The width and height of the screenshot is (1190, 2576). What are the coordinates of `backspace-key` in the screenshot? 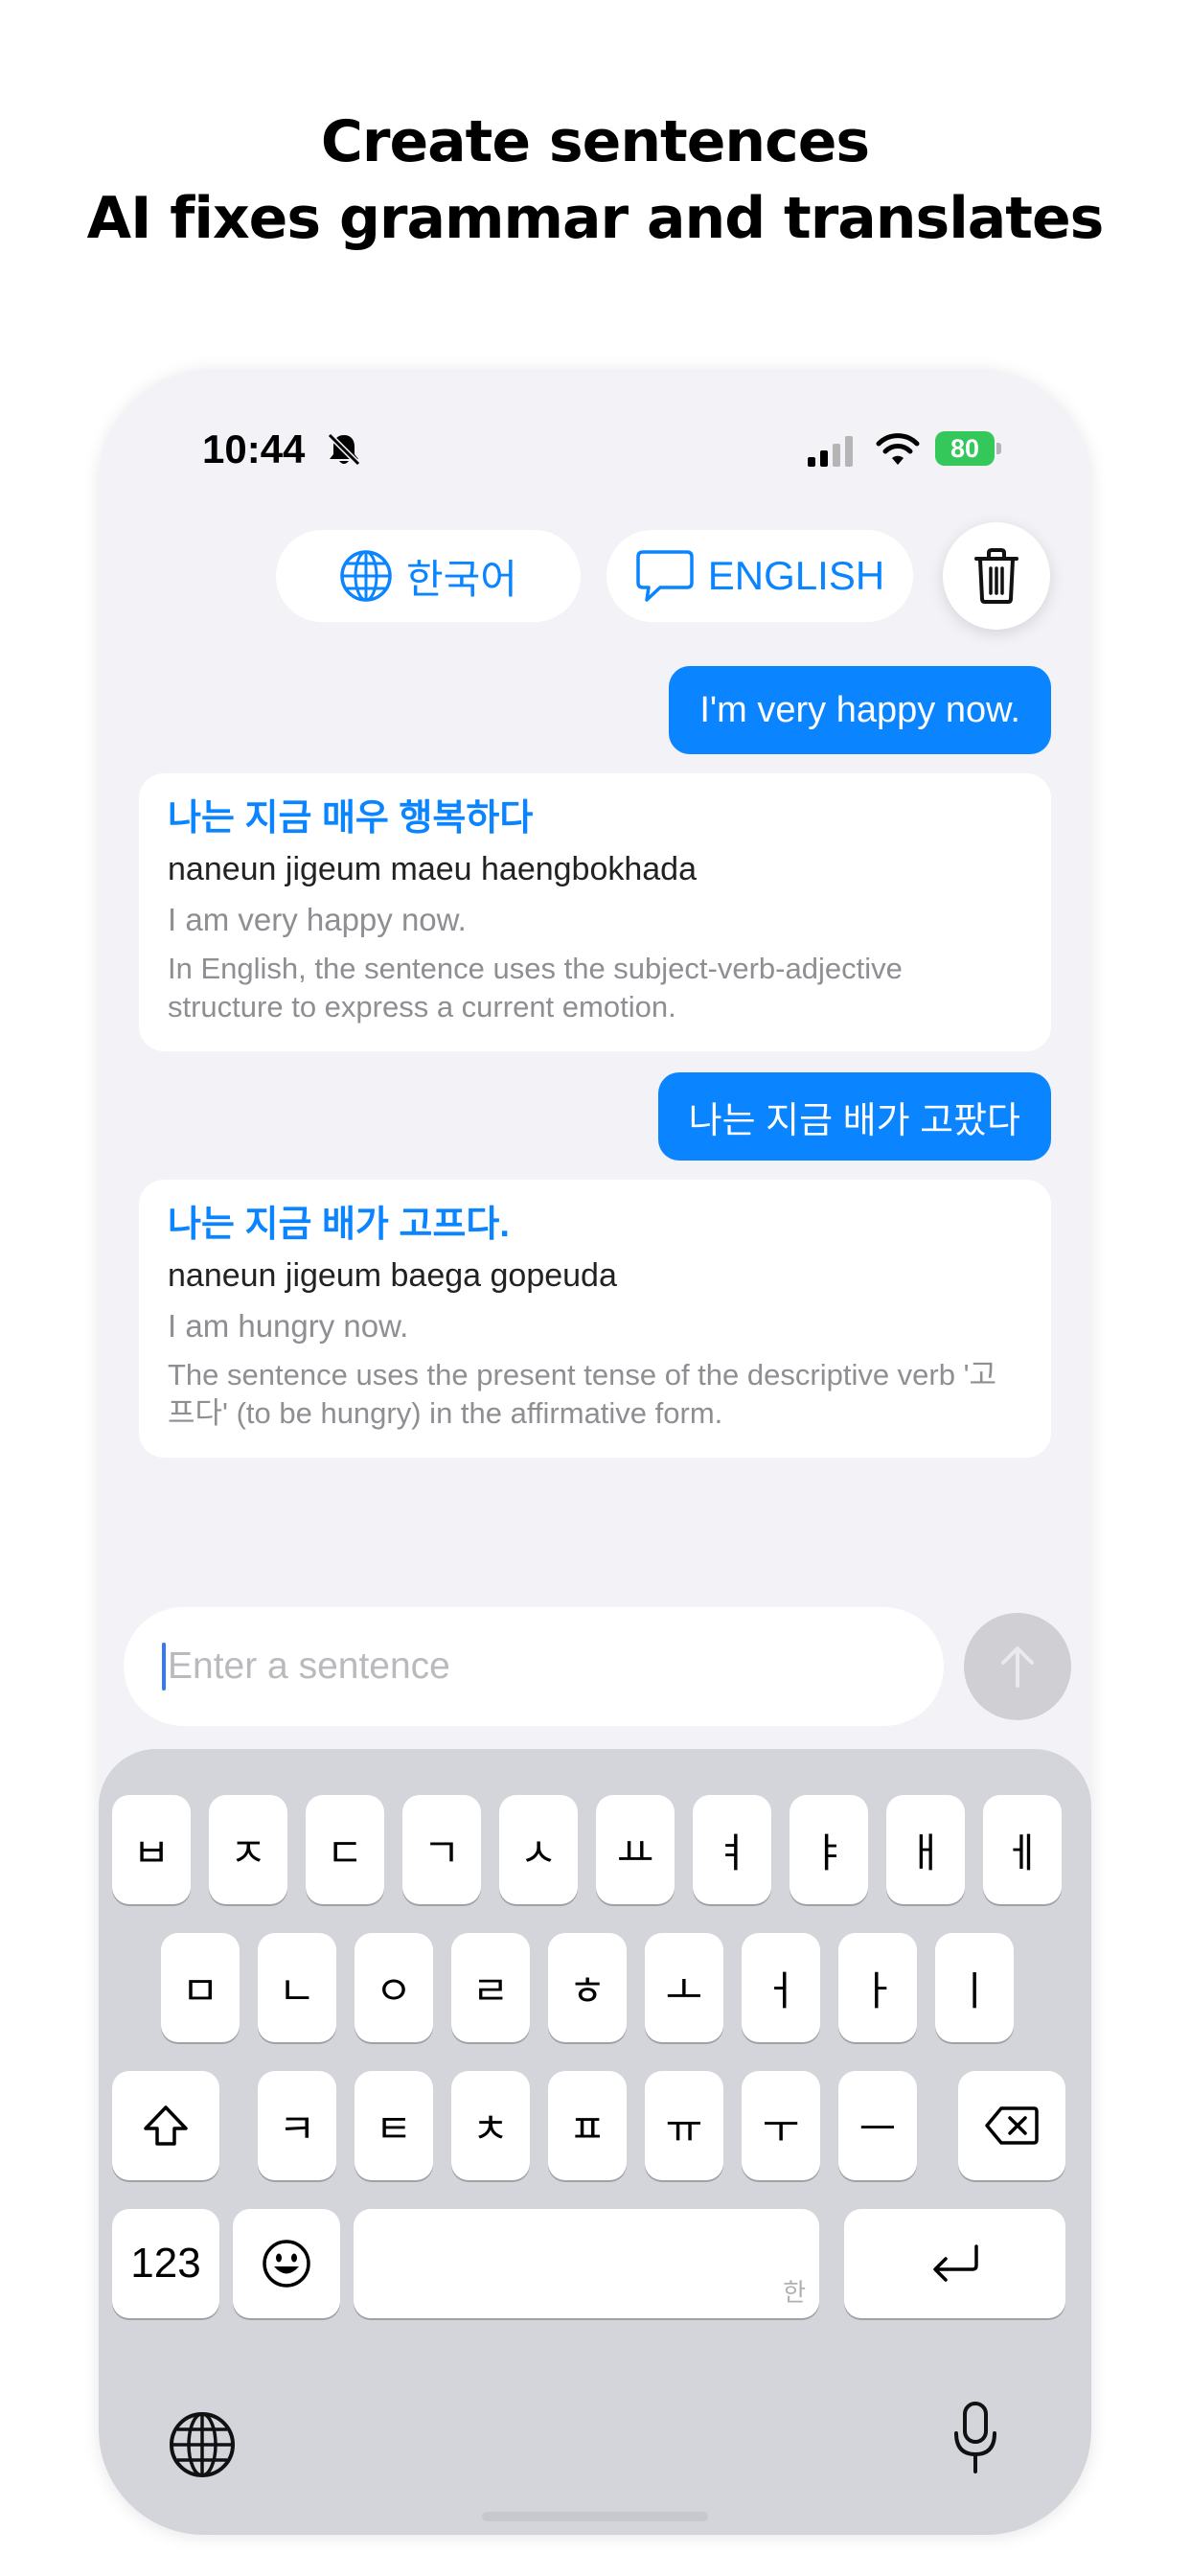 It's located at (1012, 2125).